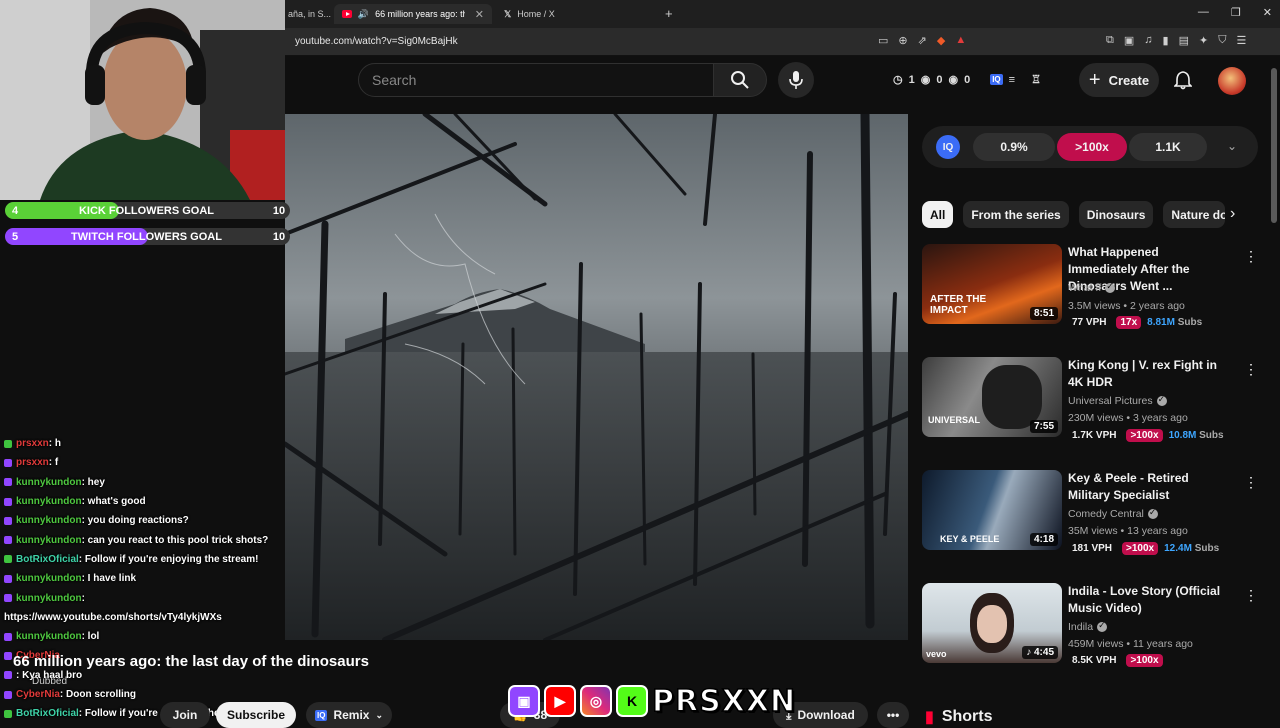 The height and width of the screenshot is (728, 1280). Describe the element at coordinates (669, 13) in the screenshot. I see `new-tab-button: +` at that location.